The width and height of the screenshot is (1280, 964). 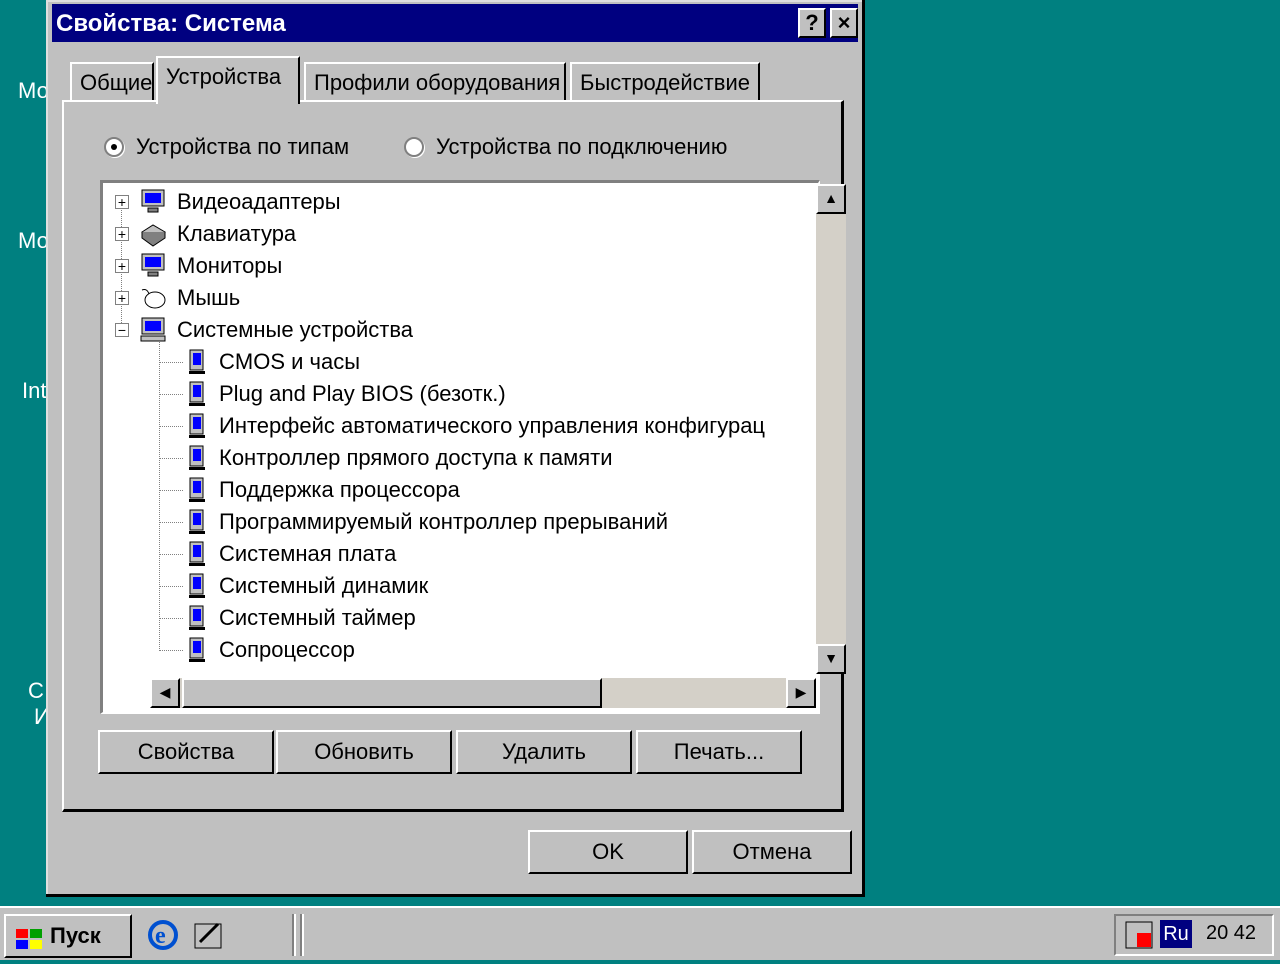 What do you see at coordinates (295, 329) in the screenshot?
I see `tree-node-label: Системные устройства` at bounding box center [295, 329].